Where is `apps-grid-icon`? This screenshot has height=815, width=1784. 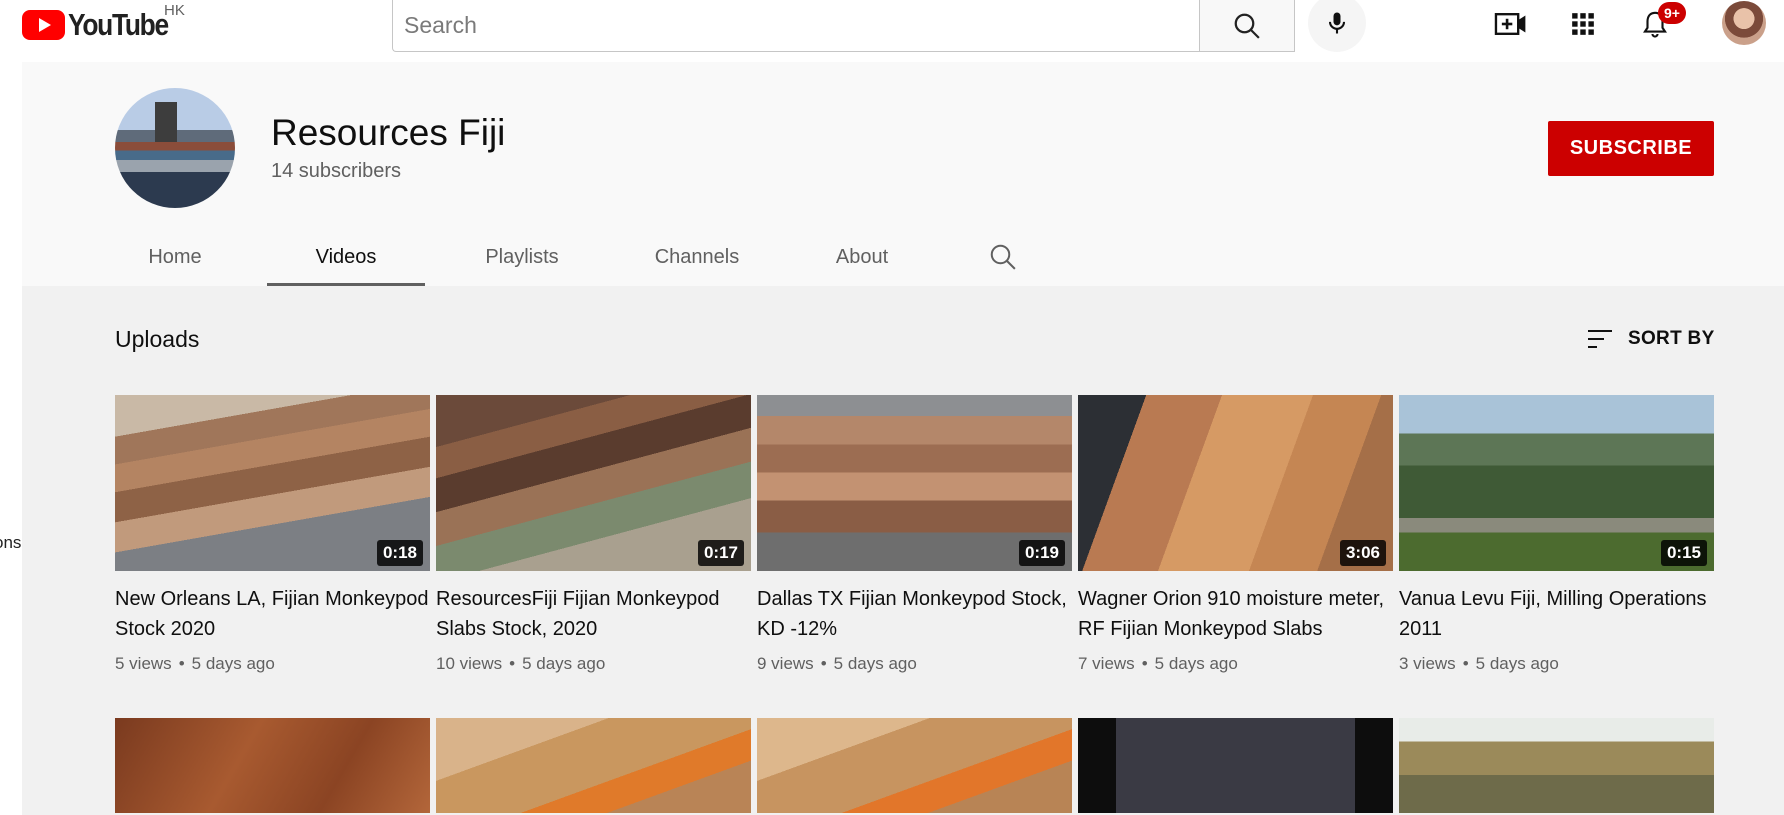
apps-grid-icon is located at coordinates (1583, 24).